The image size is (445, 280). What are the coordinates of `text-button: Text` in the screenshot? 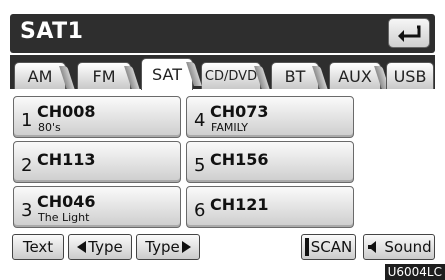 It's located at (38, 247).